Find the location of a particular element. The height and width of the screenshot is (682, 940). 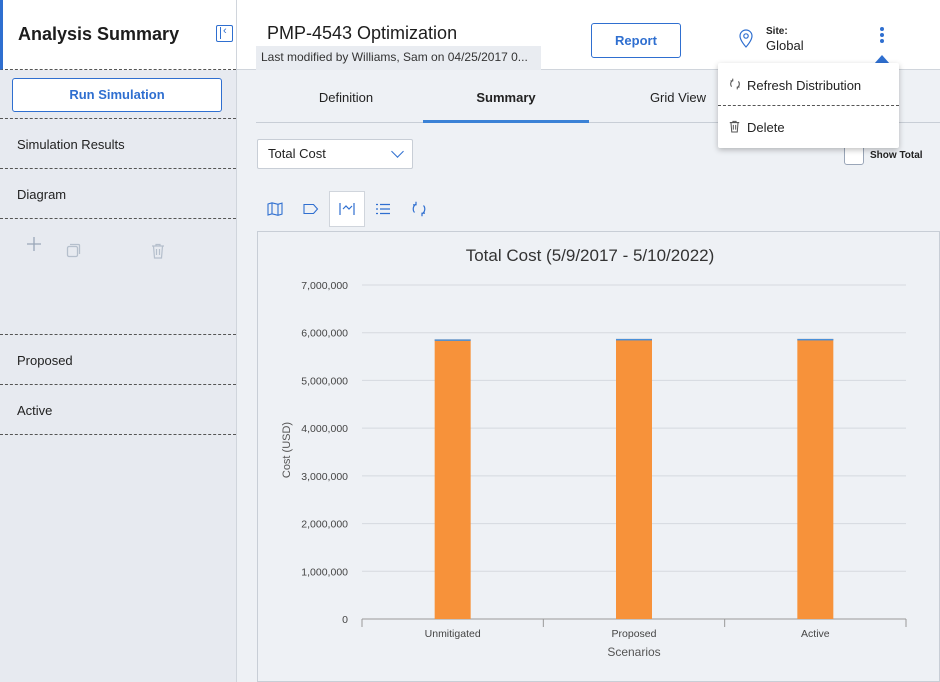

menu-item-refresh-distribution: Refresh Distribution is located at coordinates (808, 85).